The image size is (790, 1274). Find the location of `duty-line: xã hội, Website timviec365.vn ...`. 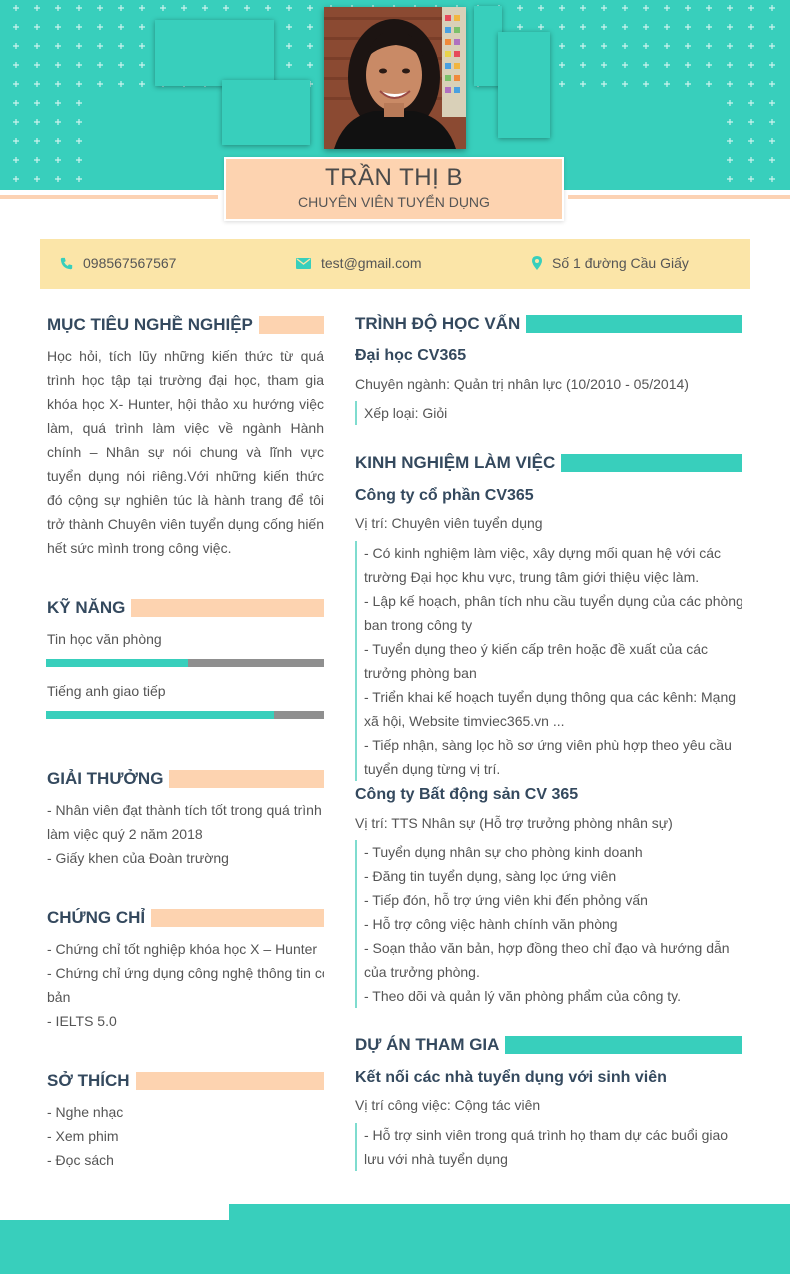

duty-line: xã hội, Website timviec365.vn ... is located at coordinates (464, 721).